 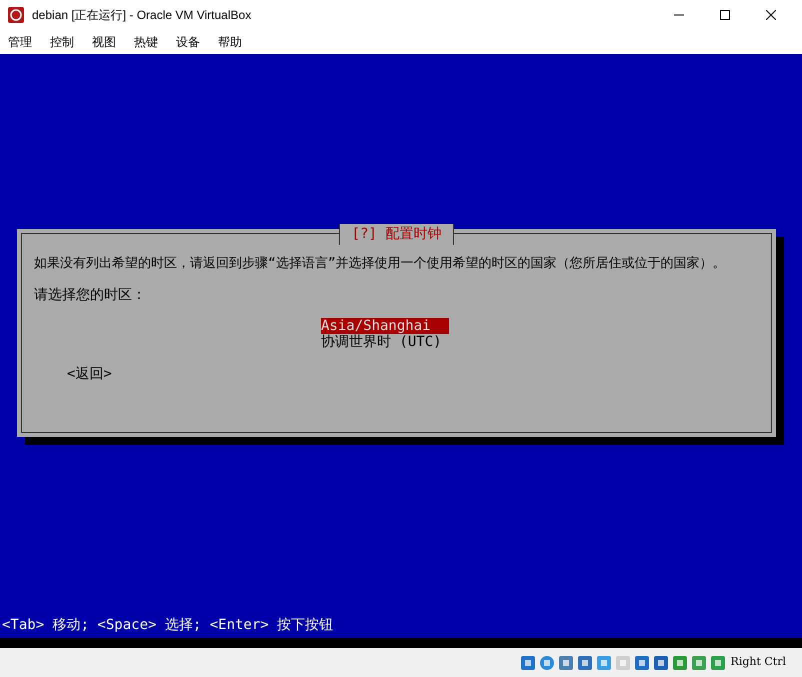 I want to click on dialog-message: 如果没有列出希望的时区，请返回到步骤“选择语言”并选择使用一个使用希望的时区的国家（您所居住或位于的国家）。, so click(x=380, y=264).